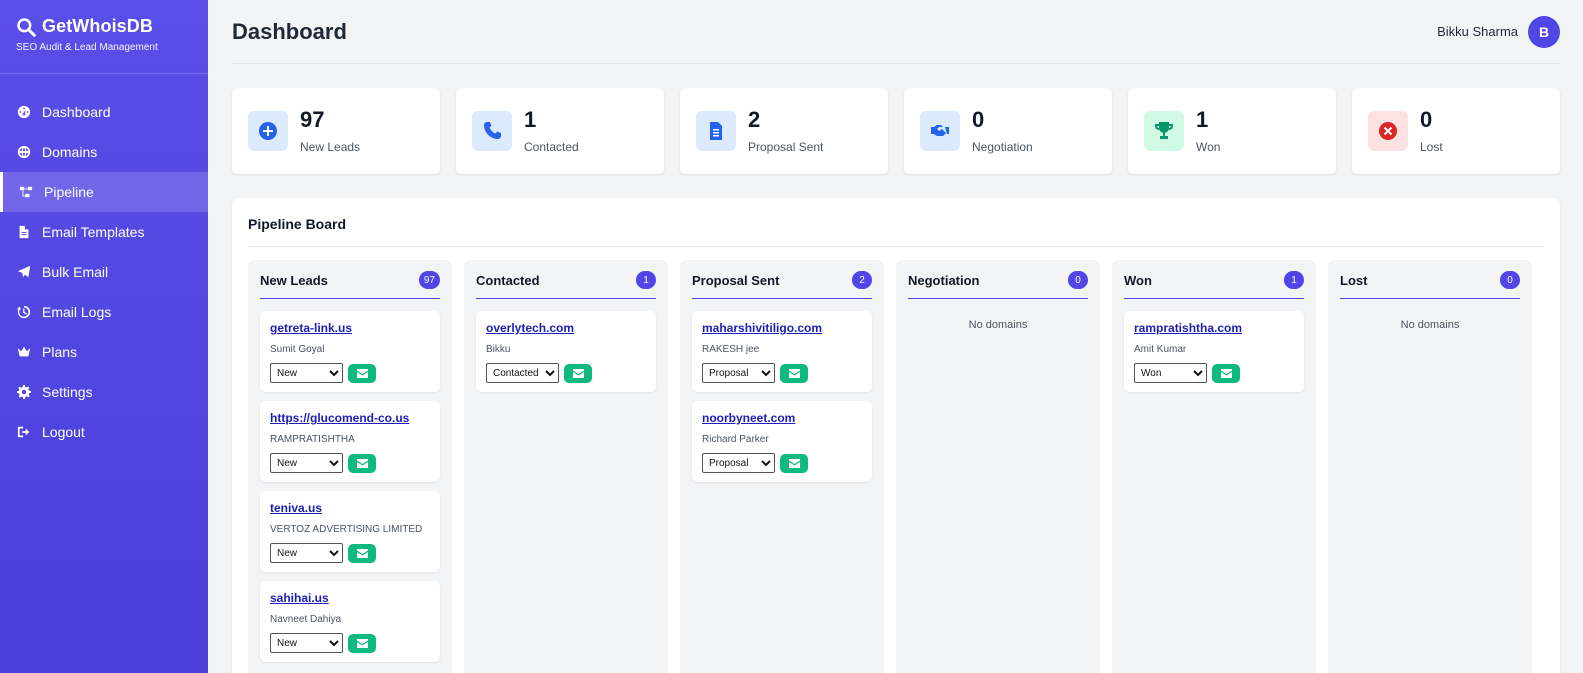 The image size is (1583, 673). I want to click on sidebar-item-email-templates: Email Templates, so click(104, 232).